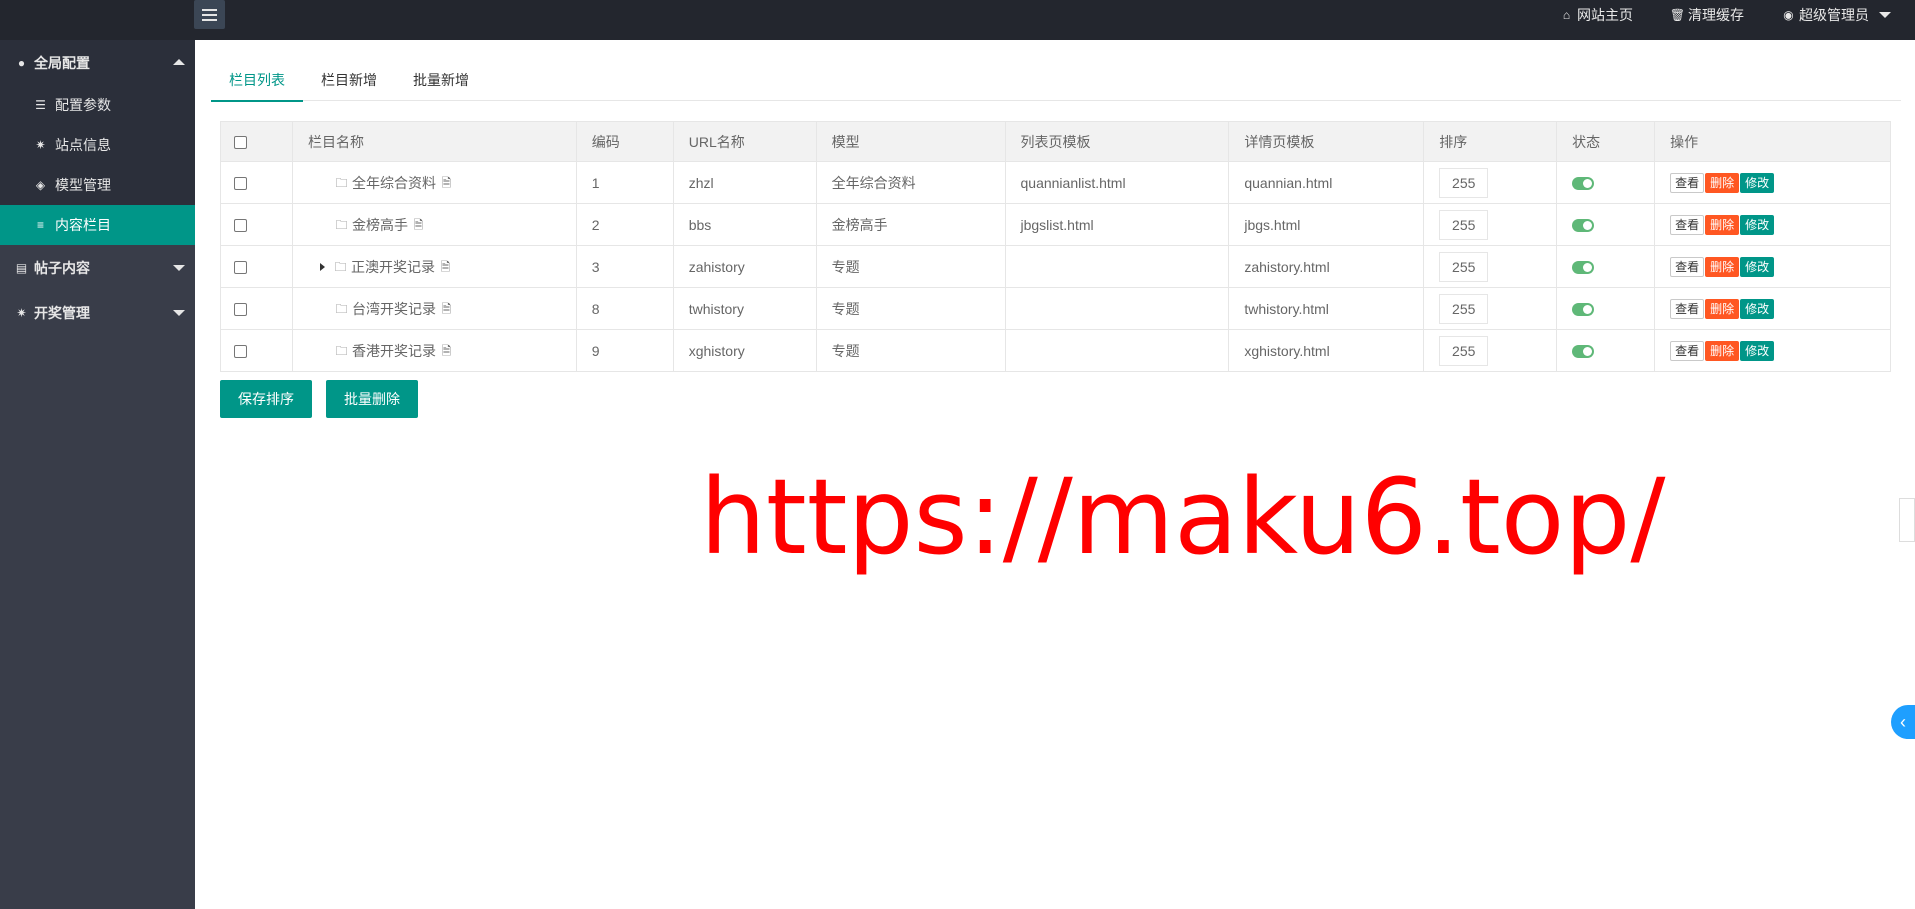  Describe the element at coordinates (1907, 520) in the screenshot. I see `side-panel-tab` at that location.